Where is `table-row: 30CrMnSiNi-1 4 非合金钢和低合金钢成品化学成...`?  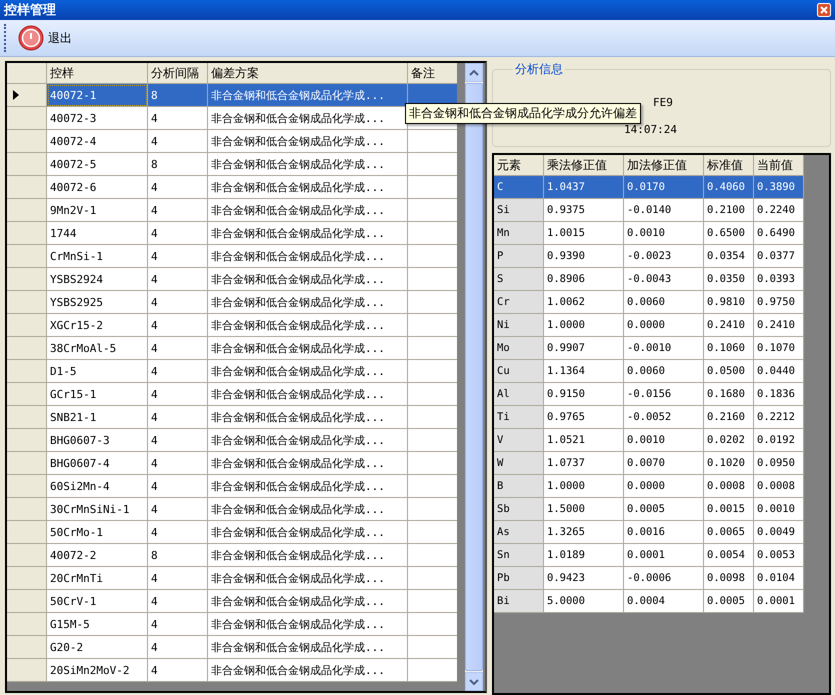 table-row: 30CrMnSiNi-1 4 非合金钢和低合金钢成品化学成... is located at coordinates (232, 509).